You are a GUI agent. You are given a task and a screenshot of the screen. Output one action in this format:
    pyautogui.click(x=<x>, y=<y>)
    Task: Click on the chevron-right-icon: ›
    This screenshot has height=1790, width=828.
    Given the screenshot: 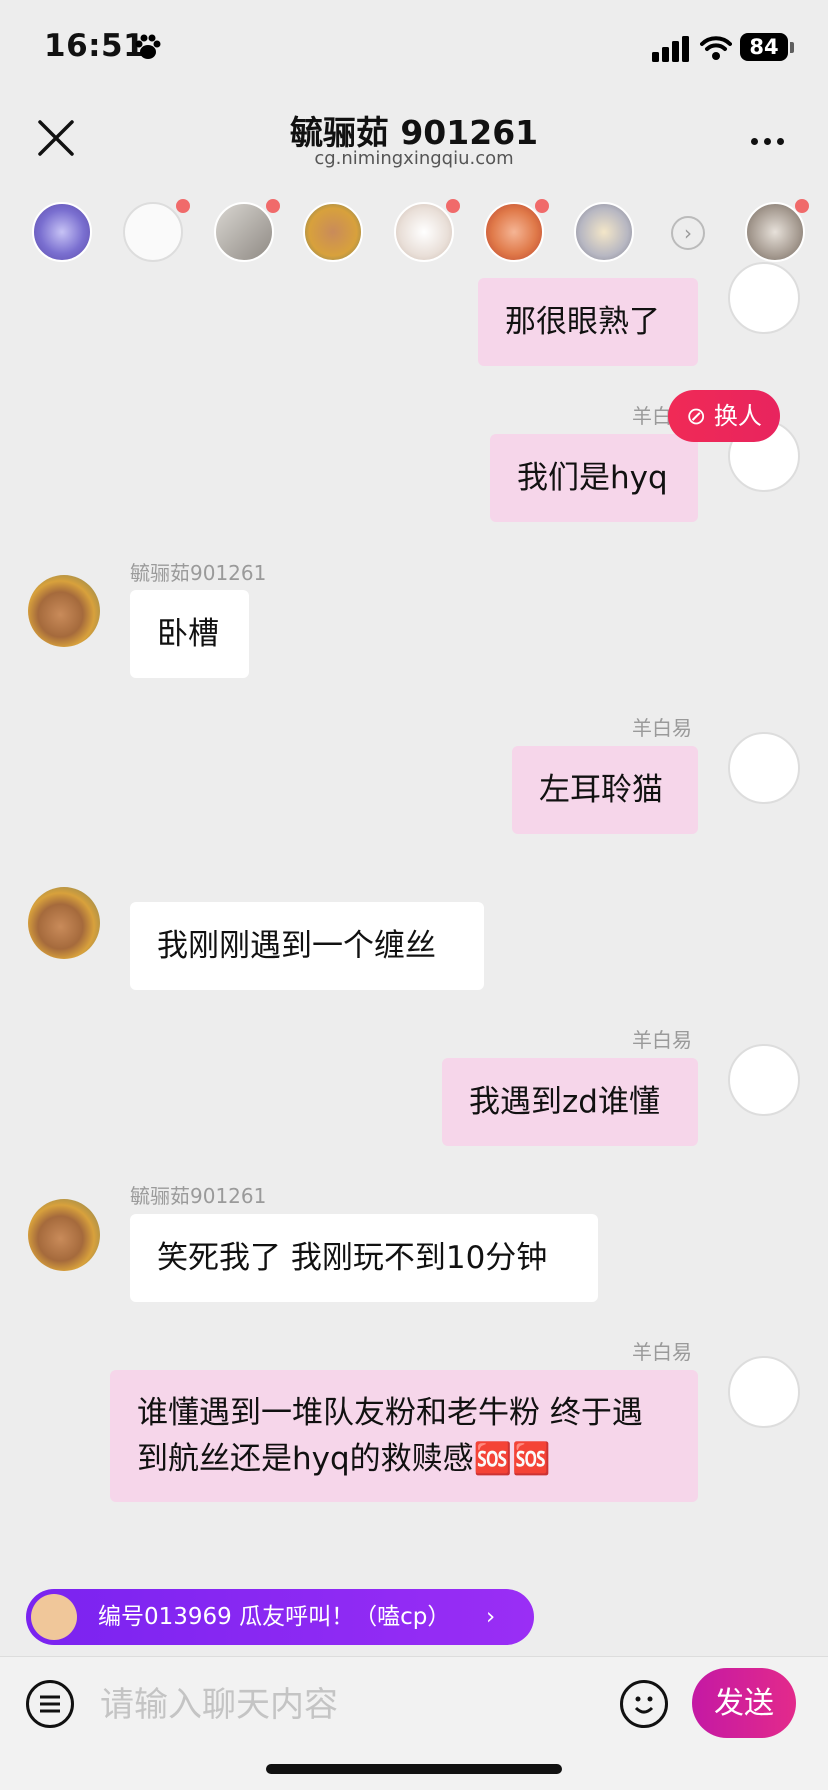 What is the action you would take?
    pyautogui.click(x=491, y=1617)
    